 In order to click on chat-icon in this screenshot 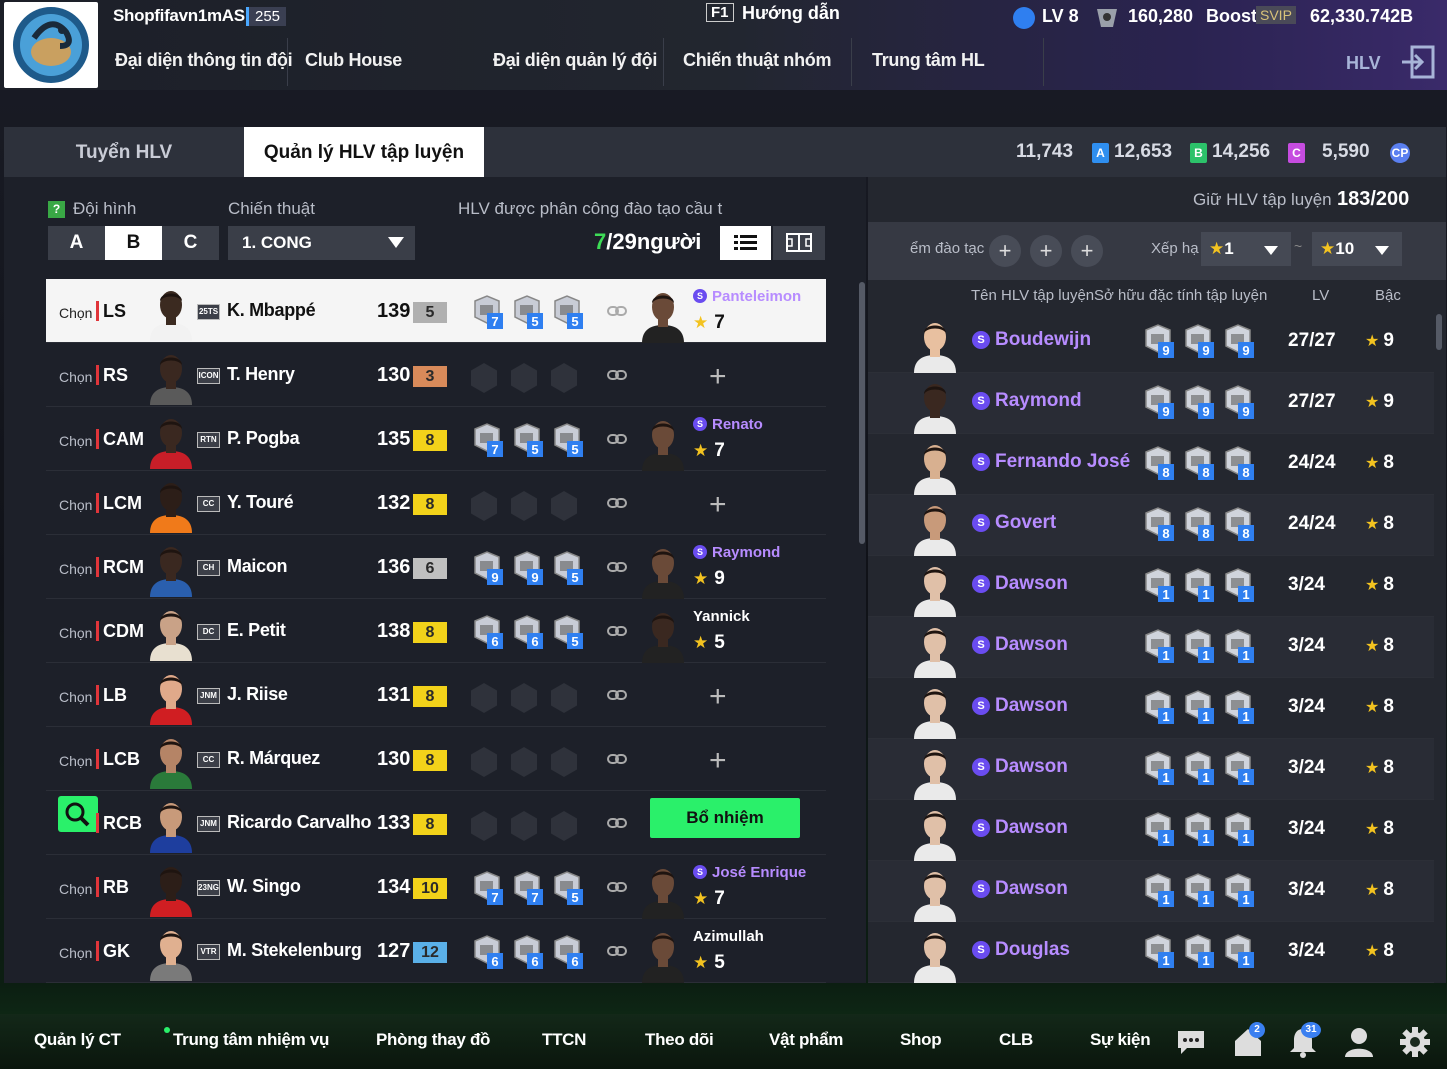, I will do `click(1191, 1042)`.